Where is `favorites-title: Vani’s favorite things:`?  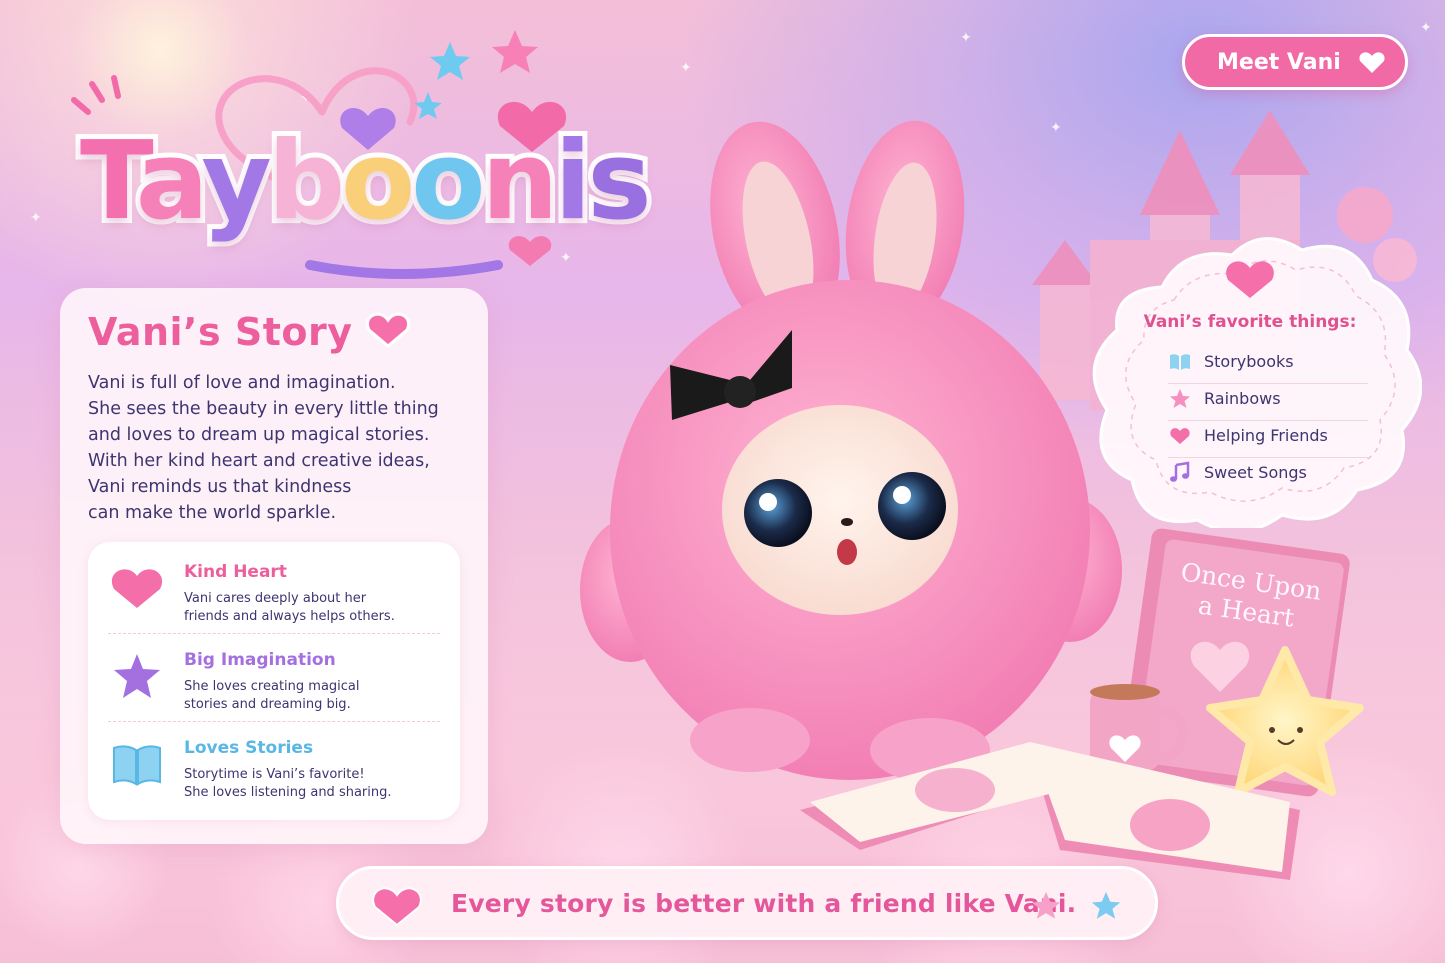 favorites-title: Vani’s favorite things: is located at coordinates (1250, 322).